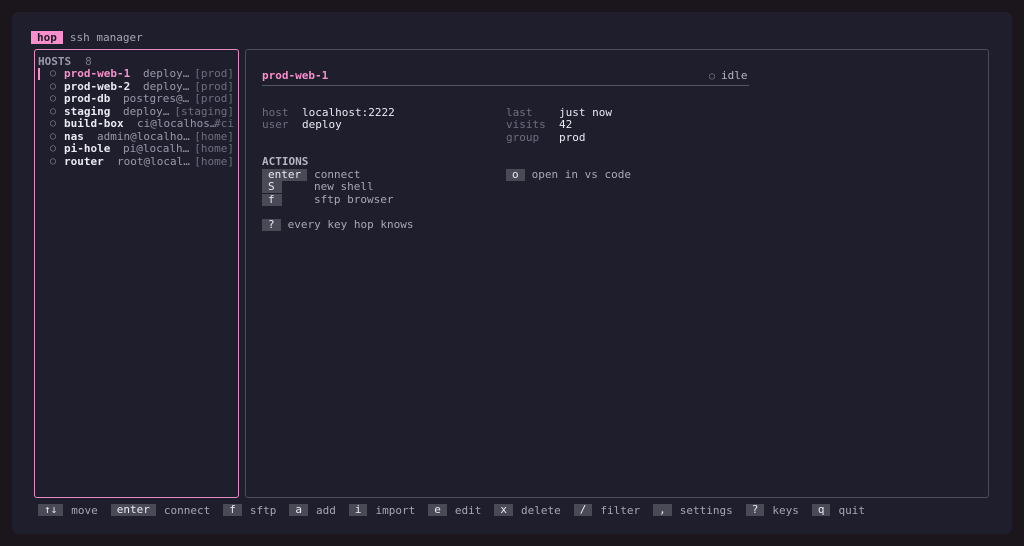  Describe the element at coordinates (285, 161) in the screenshot. I see `actions-title: ACTIONS` at that location.